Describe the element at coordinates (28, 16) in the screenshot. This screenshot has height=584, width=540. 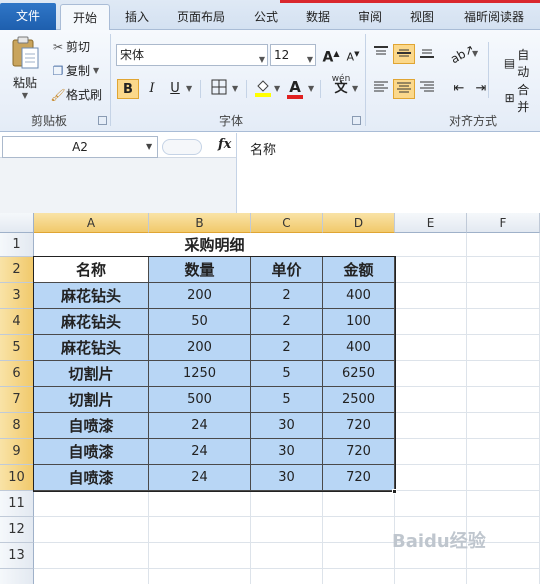
I see `tab-file: 文件` at that location.